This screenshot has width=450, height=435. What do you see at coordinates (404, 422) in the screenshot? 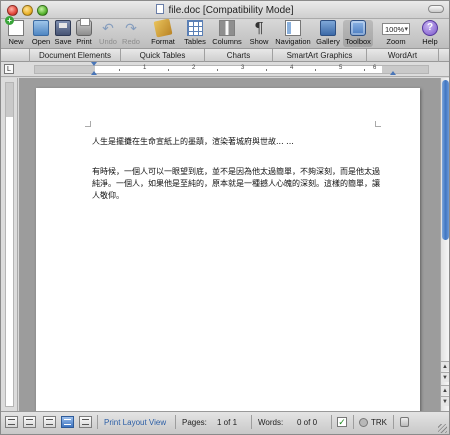
I see `lock-icon` at bounding box center [404, 422].